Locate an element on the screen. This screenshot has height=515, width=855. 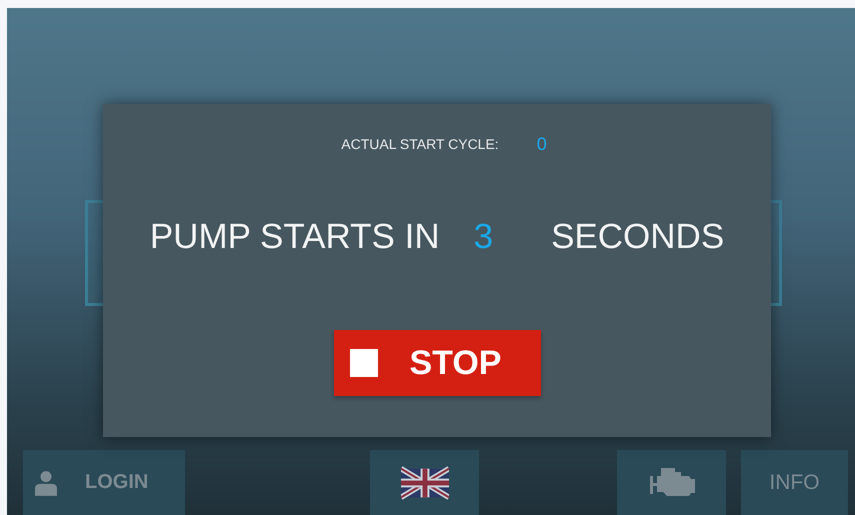
login-button: LOGIN is located at coordinates (104, 482).